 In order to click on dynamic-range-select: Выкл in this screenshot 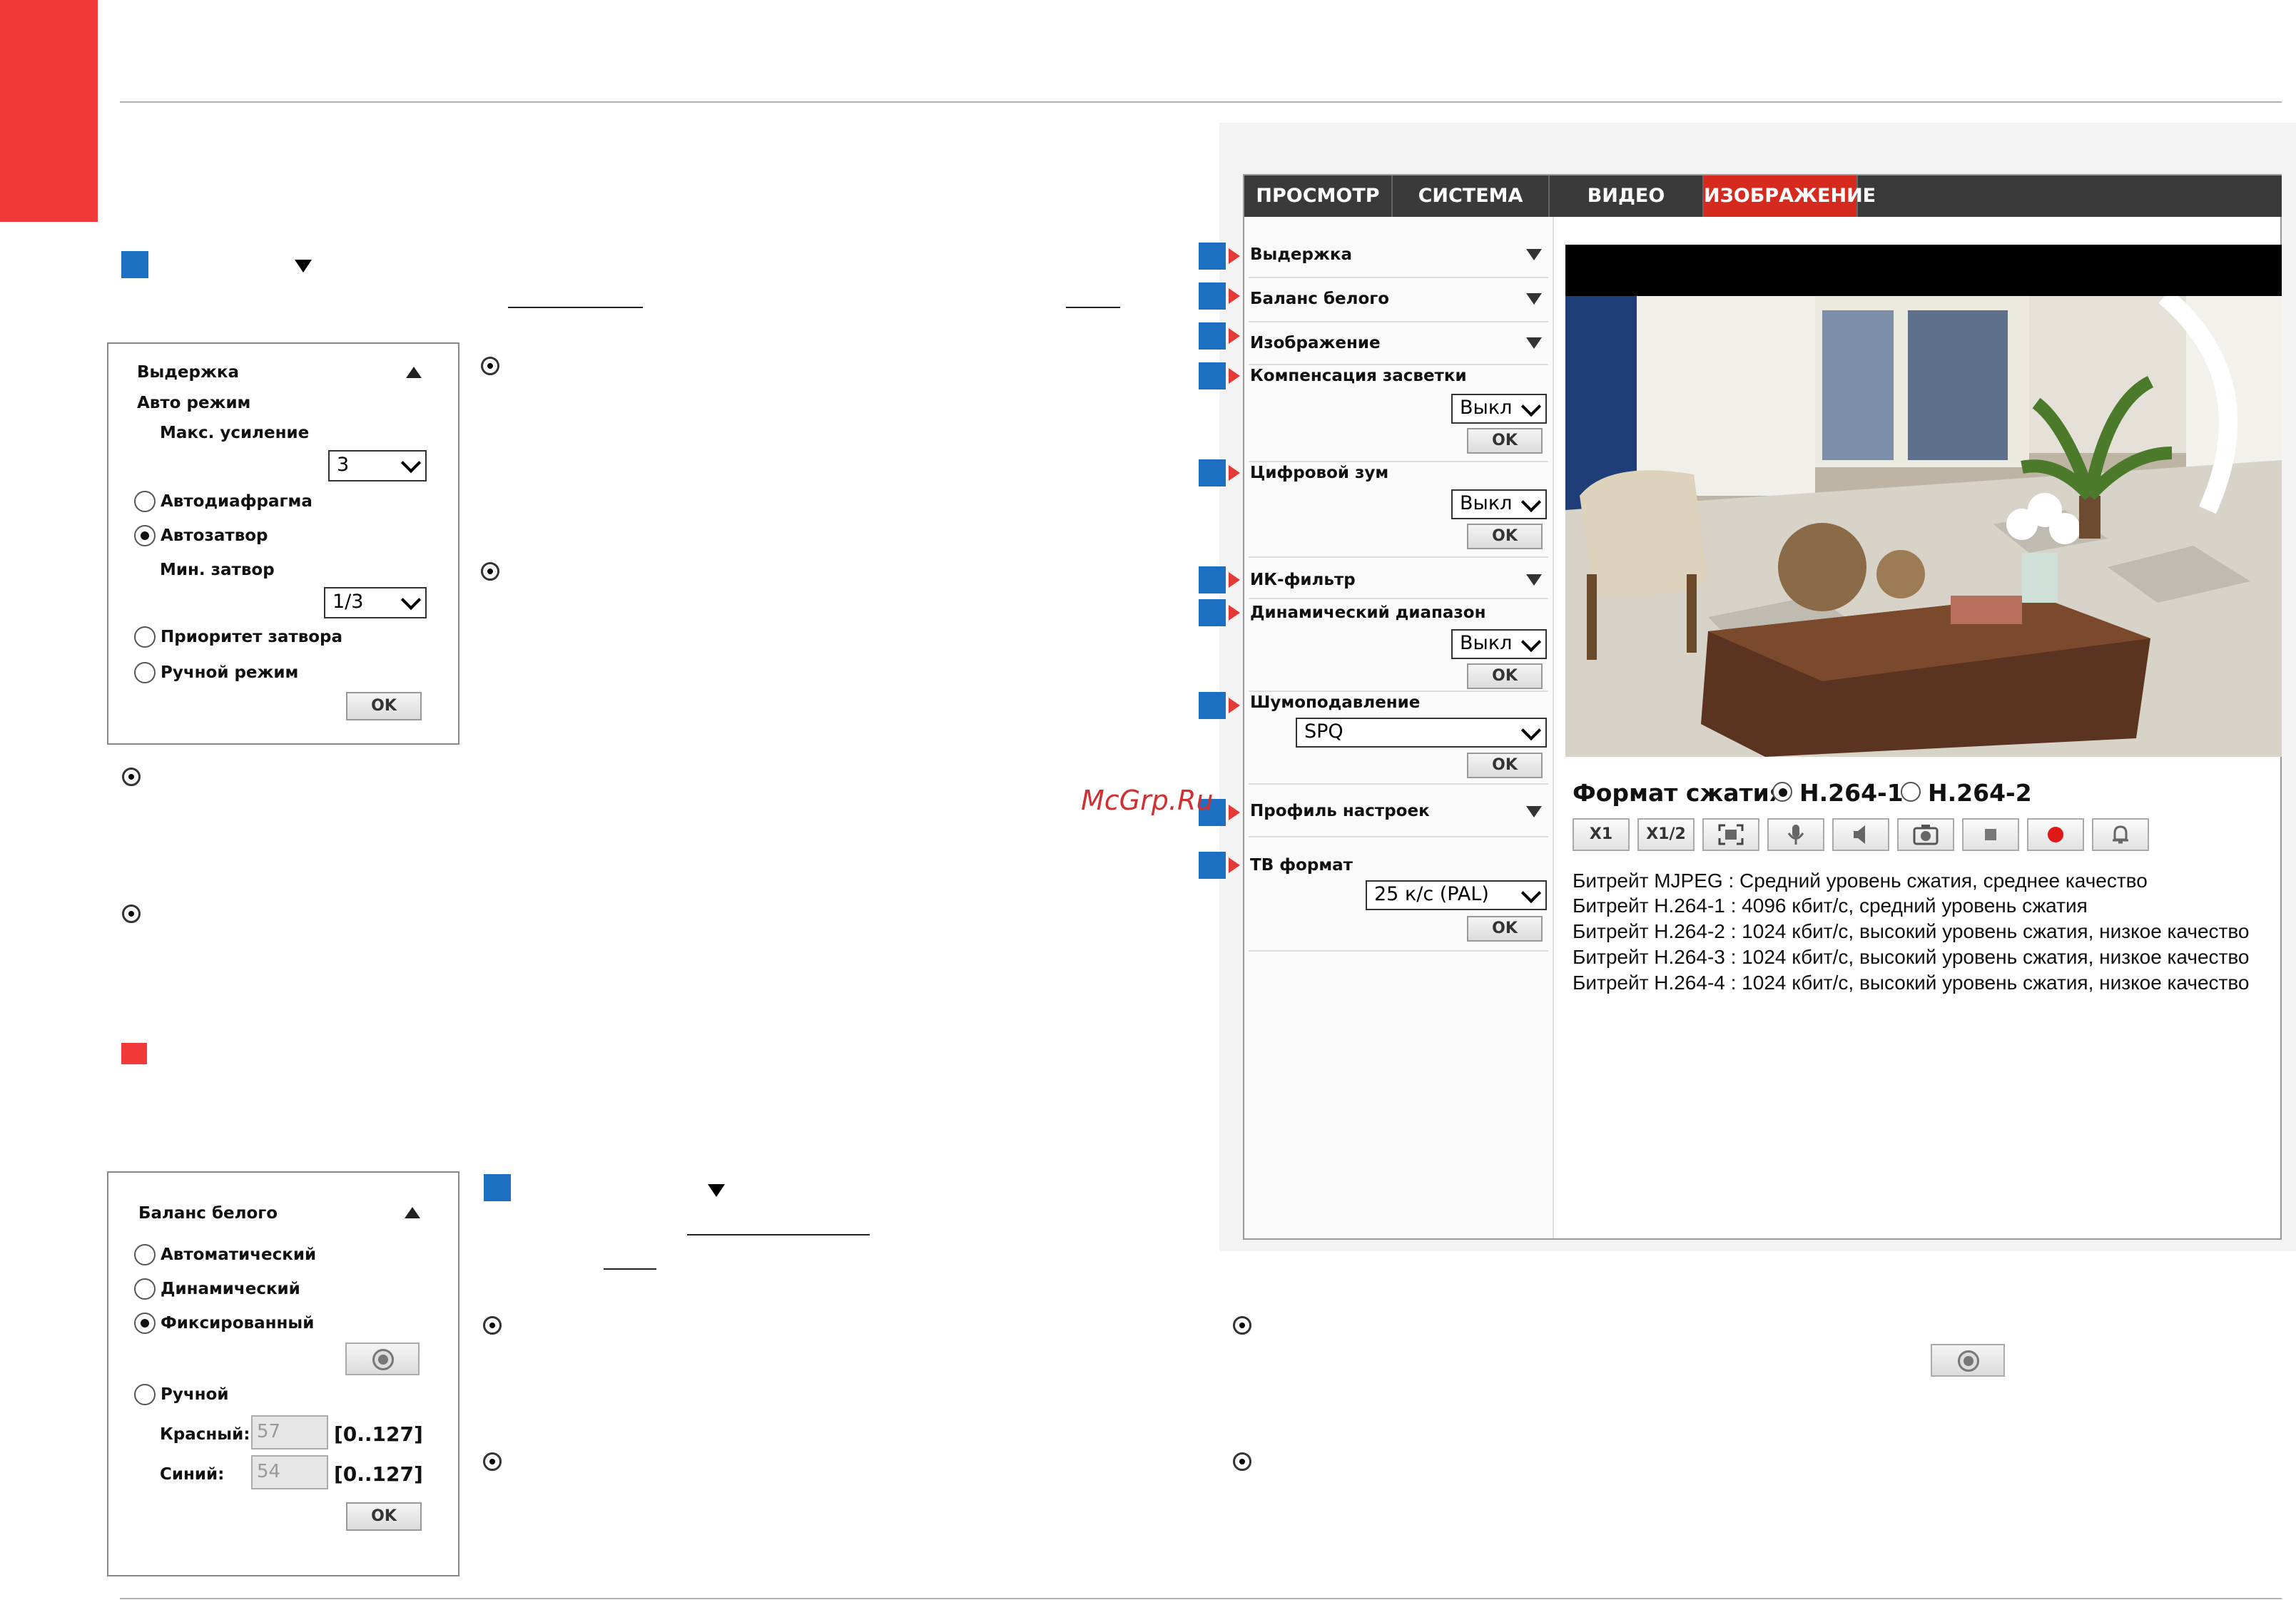, I will do `click(1499, 644)`.